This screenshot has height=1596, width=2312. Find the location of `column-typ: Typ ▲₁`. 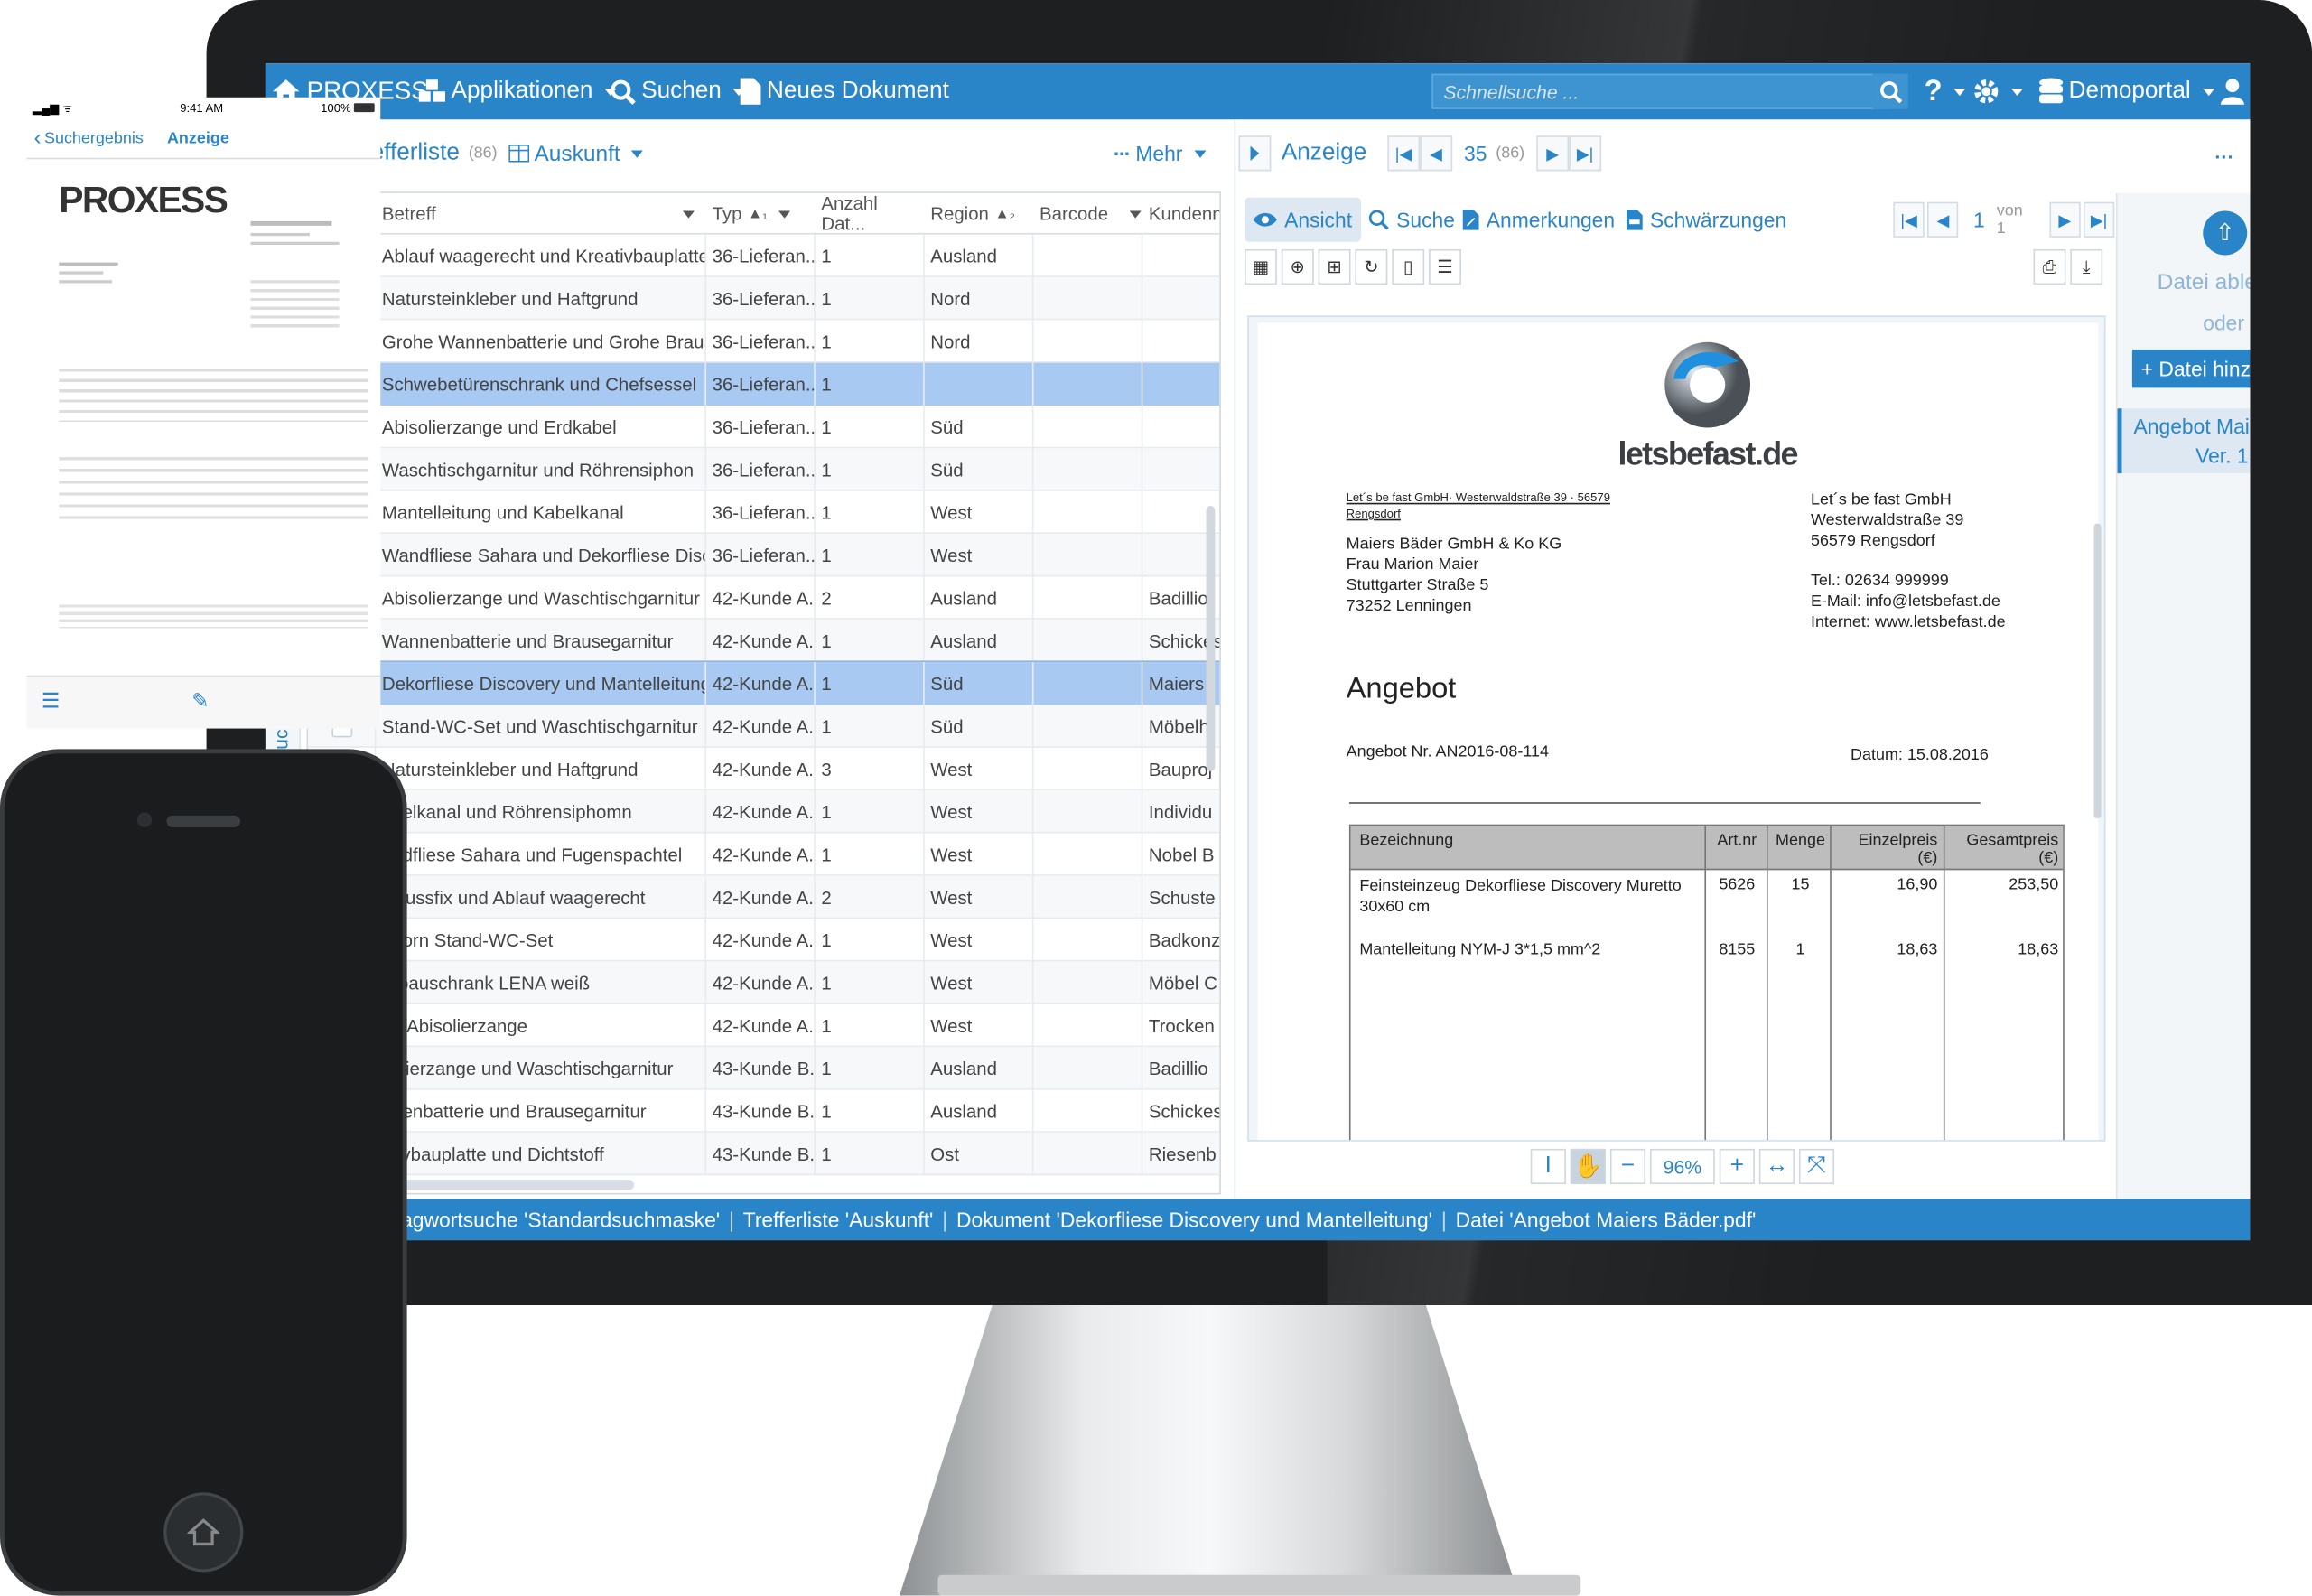

column-typ: Typ ▲₁ is located at coordinates (765, 214).